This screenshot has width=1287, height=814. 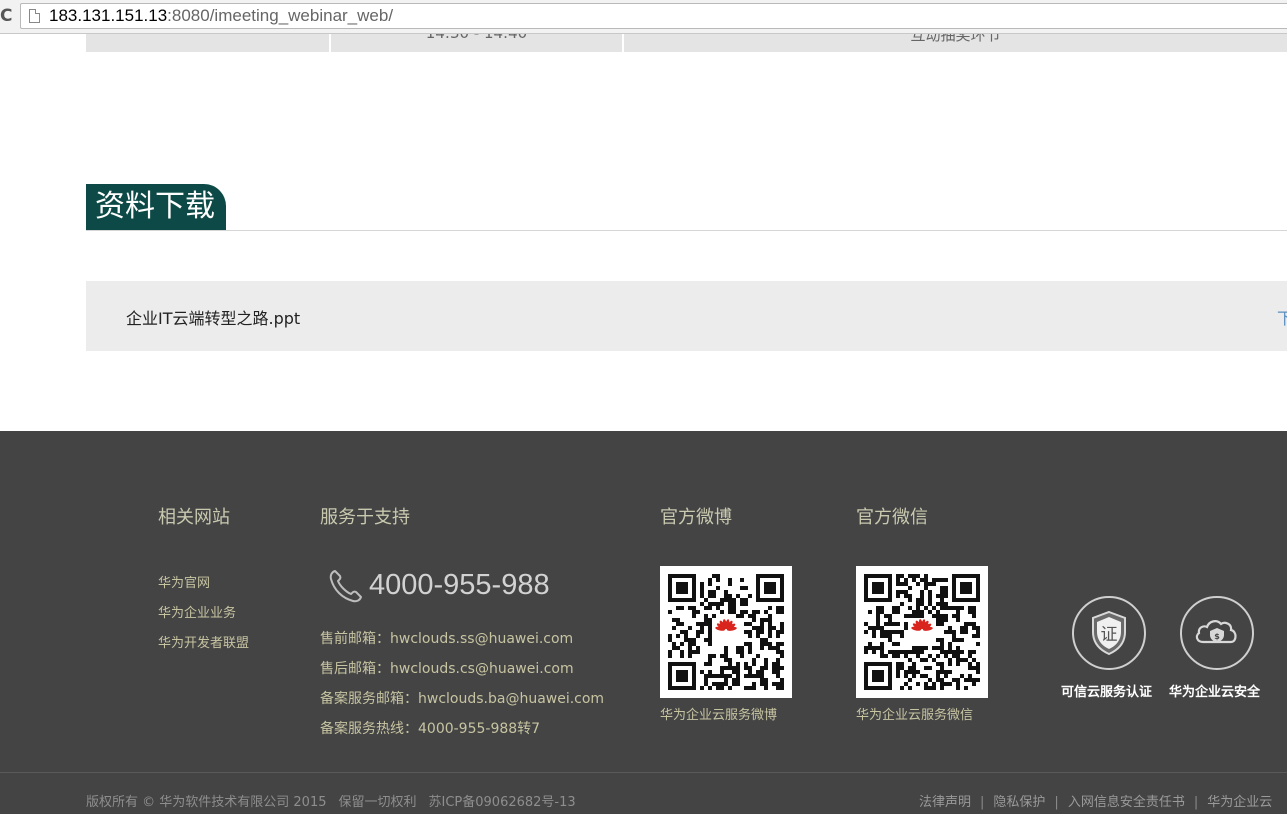 What do you see at coordinates (197, 611) in the screenshot?
I see `link-huawei-enterprise: 华为企业业务` at bounding box center [197, 611].